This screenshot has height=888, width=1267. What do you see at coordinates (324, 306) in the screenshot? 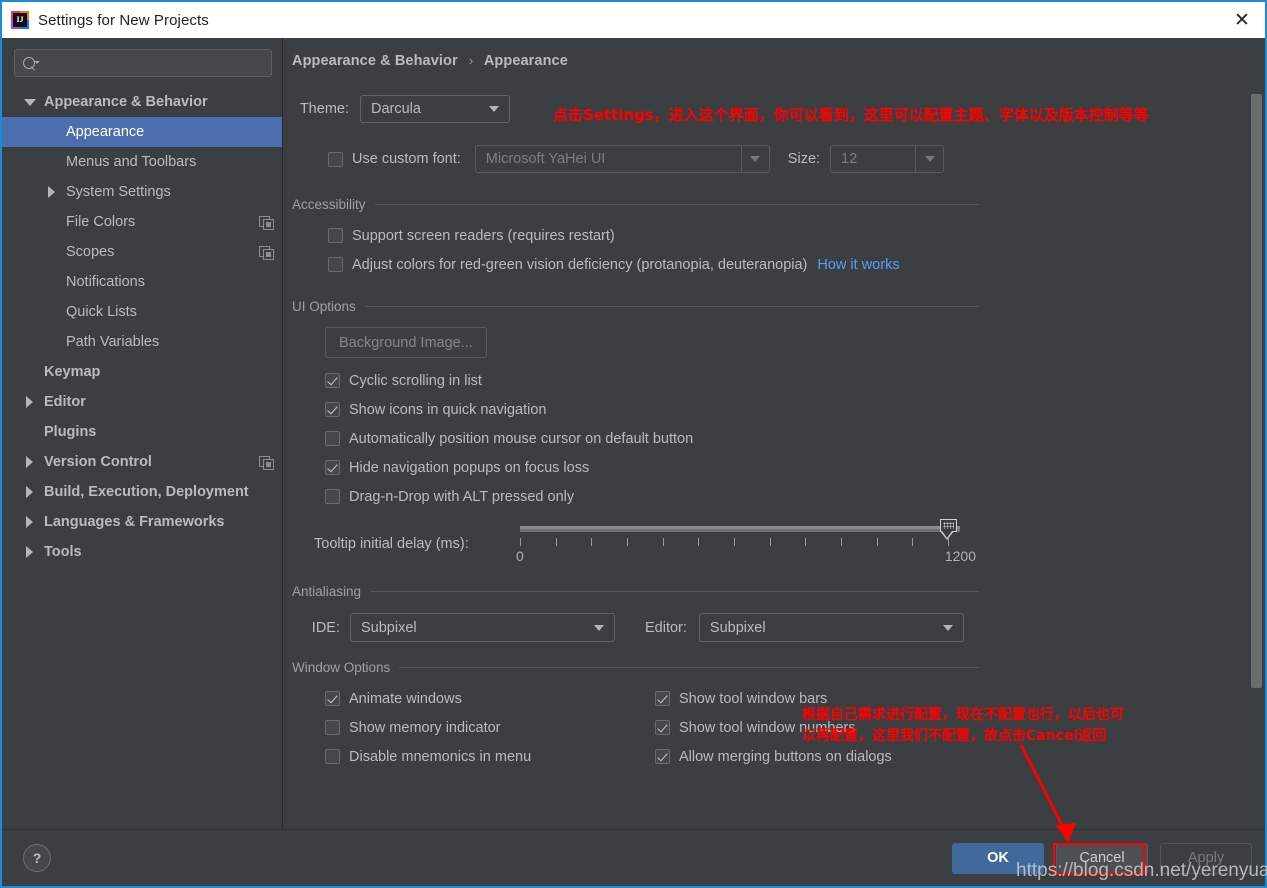
I see `ui-options-title: UI Options` at bounding box center [324, 306].